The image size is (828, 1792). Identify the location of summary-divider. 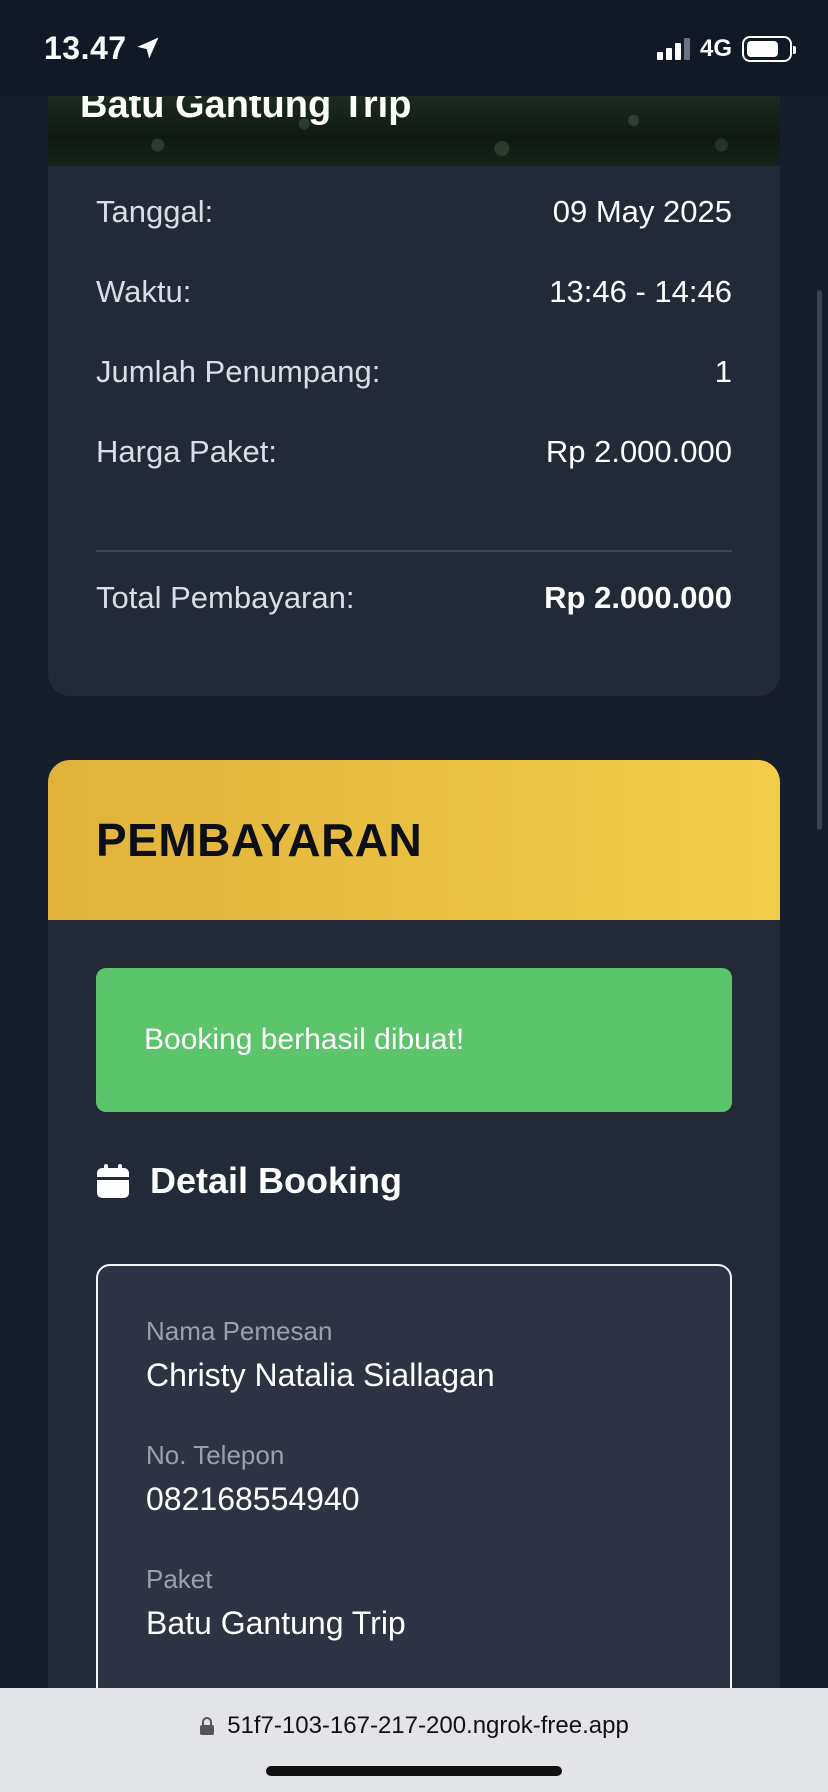
(414, 551).